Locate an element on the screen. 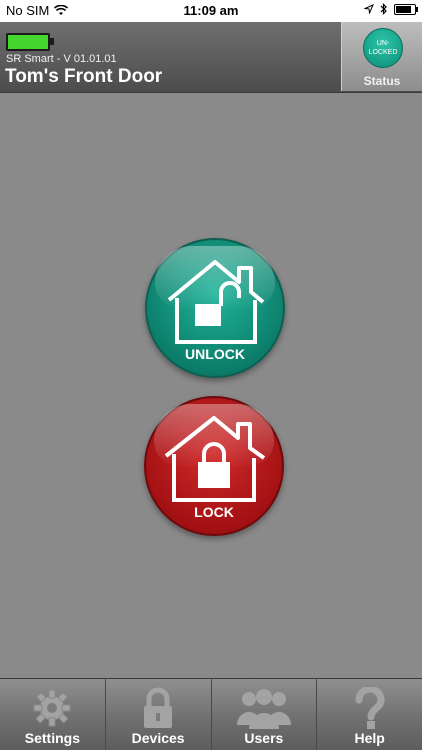 The width and height of the screenshot is (422, 750). location-arrow-icon is located at coordinates (369, 9).